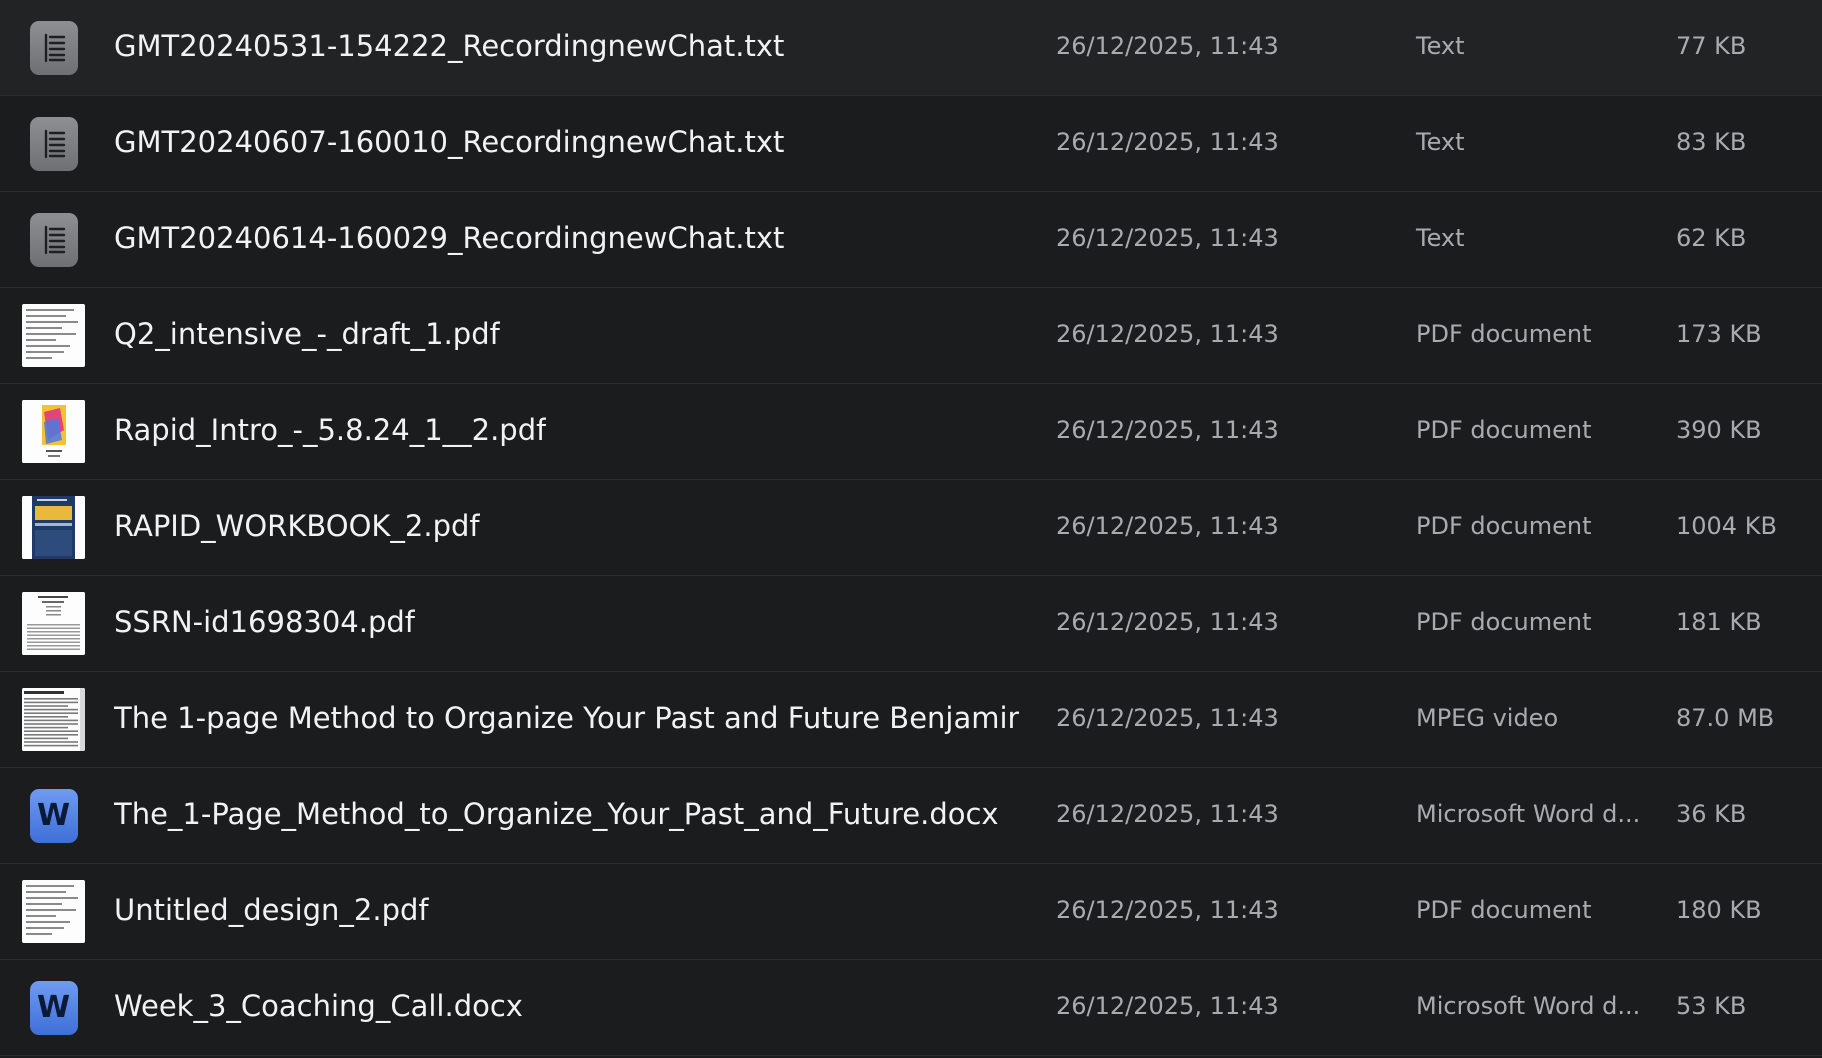  I want to click on file-size: 1004 KB, so click(1726, 526).